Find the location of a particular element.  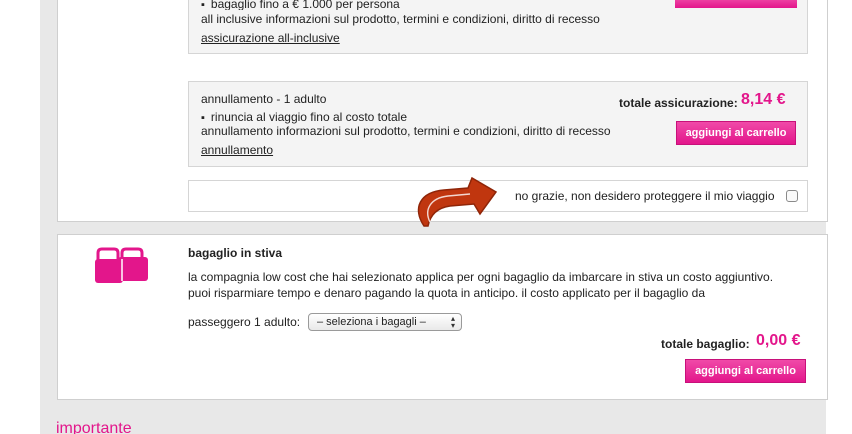

add-to-cart-button-allinclusive is located at coordinates (736, 4).